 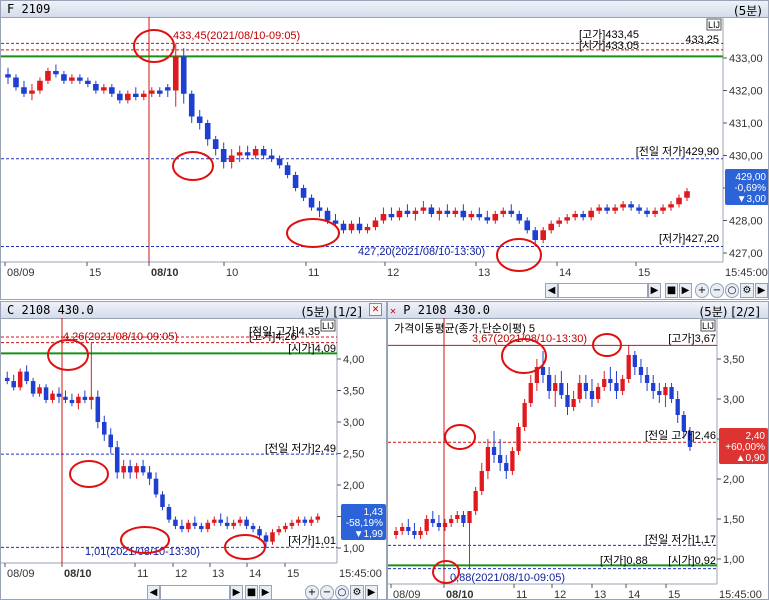 I want to click on time-tick-label: 14, so click(x=565, y=273).